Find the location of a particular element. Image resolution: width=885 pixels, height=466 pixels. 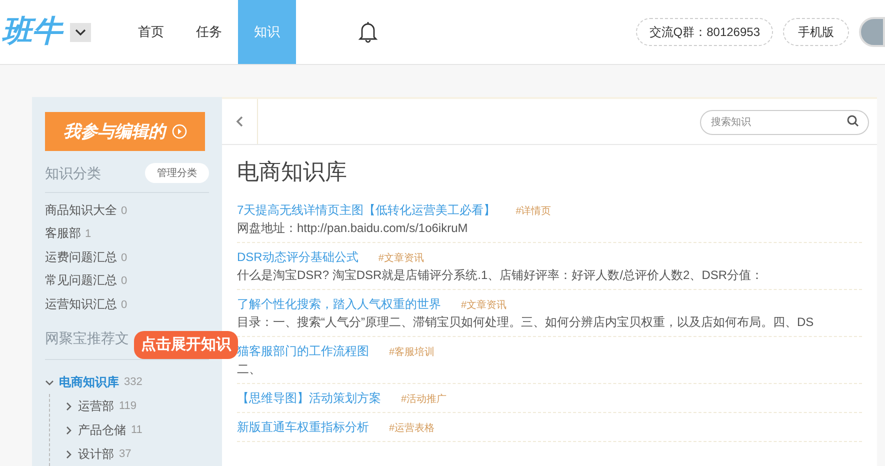

tag-link: #详情页 is located at coordinates (534, 211).